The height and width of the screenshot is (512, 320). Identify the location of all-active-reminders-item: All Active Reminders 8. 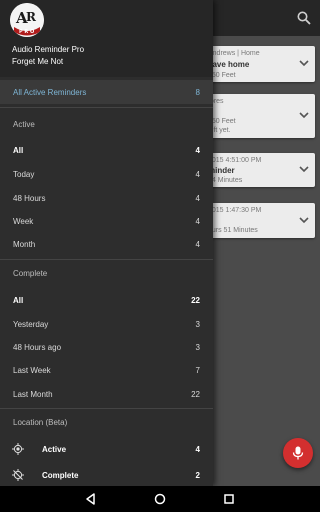
(106, 92).